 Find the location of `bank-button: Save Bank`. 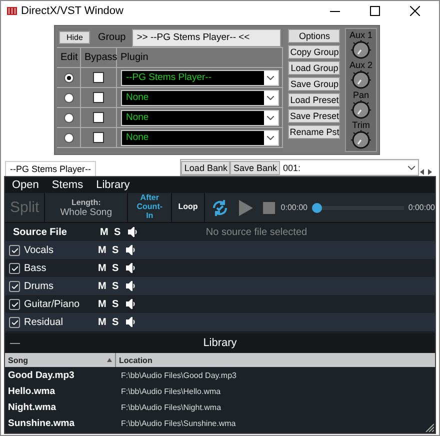

bank-button: Save Bank is located at coordinates (255, 167).